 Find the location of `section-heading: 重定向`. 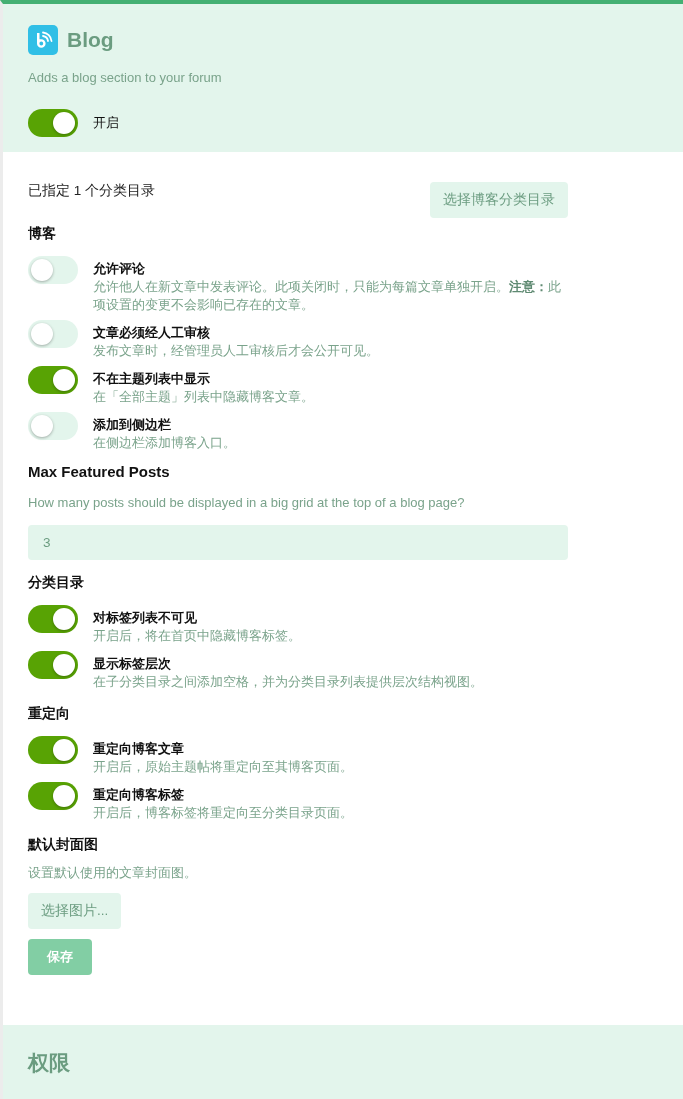

section-heading: 重定向 is located at coordinates (49, 713).